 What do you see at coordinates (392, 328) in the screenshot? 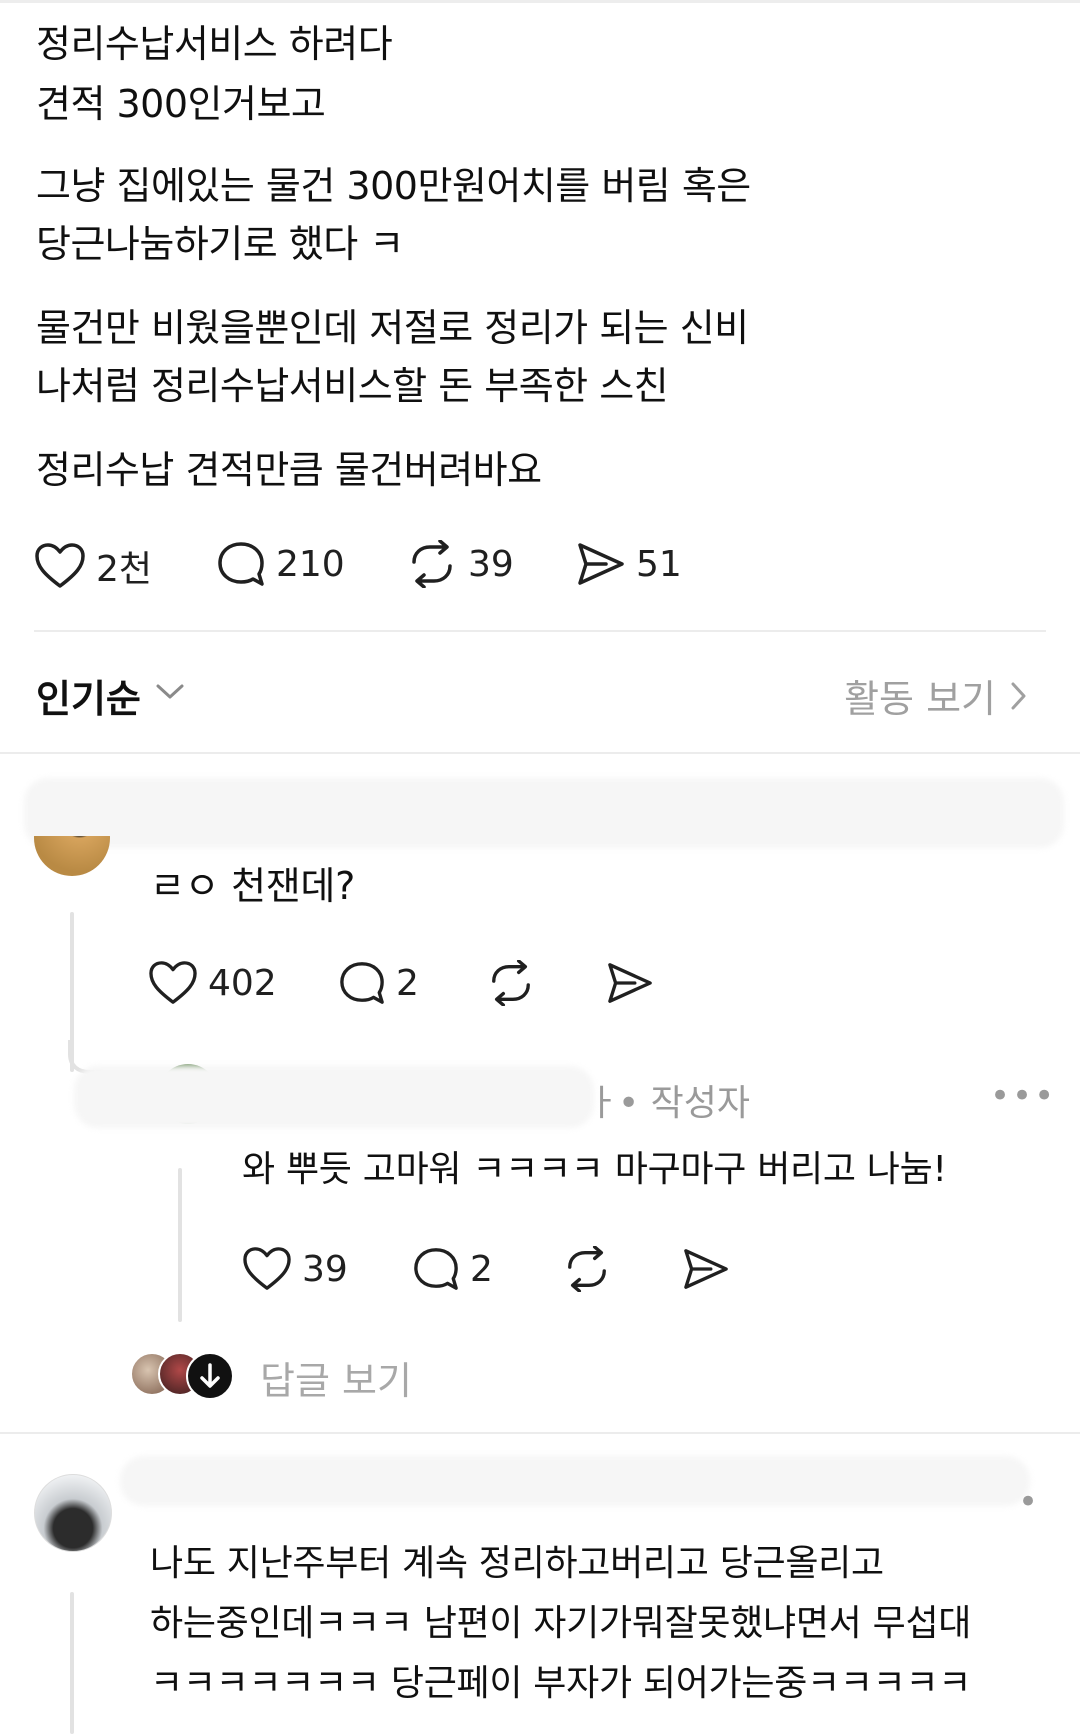
I see `post-text-line: 물건만 비웠을뿐인데 저절로 정리가 되는 신비` at bounding box center [392, 328].